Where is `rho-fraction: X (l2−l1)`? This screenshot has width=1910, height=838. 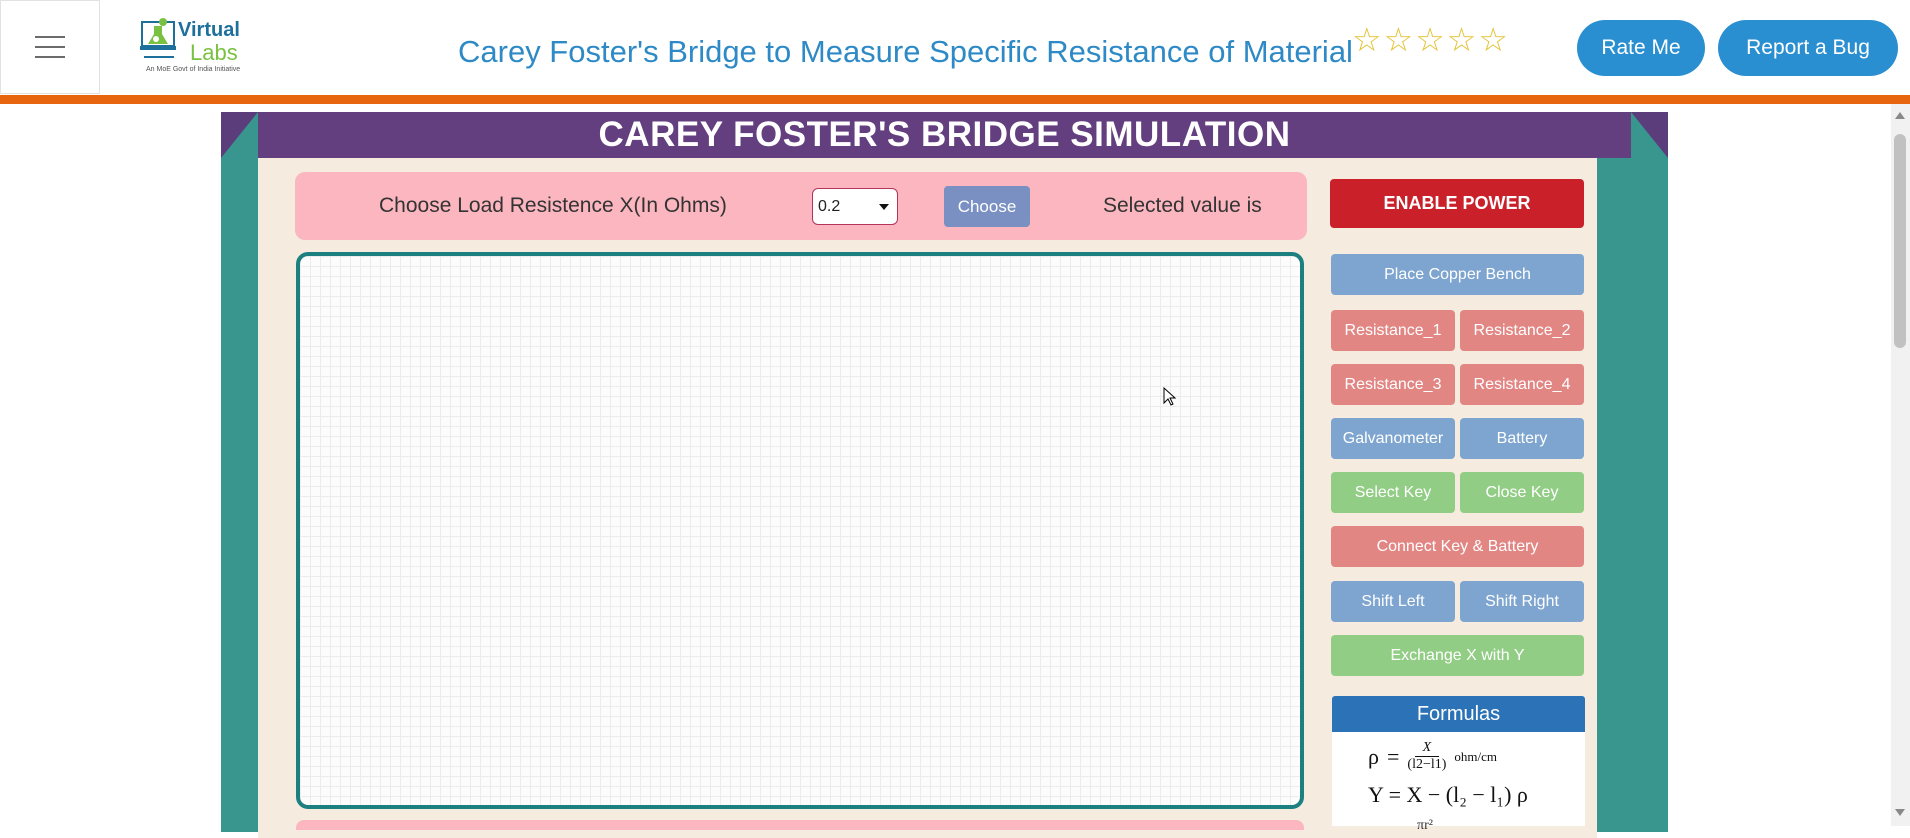 rho-fraction: X (l2−l1) is located at coordinates (1426, 756).